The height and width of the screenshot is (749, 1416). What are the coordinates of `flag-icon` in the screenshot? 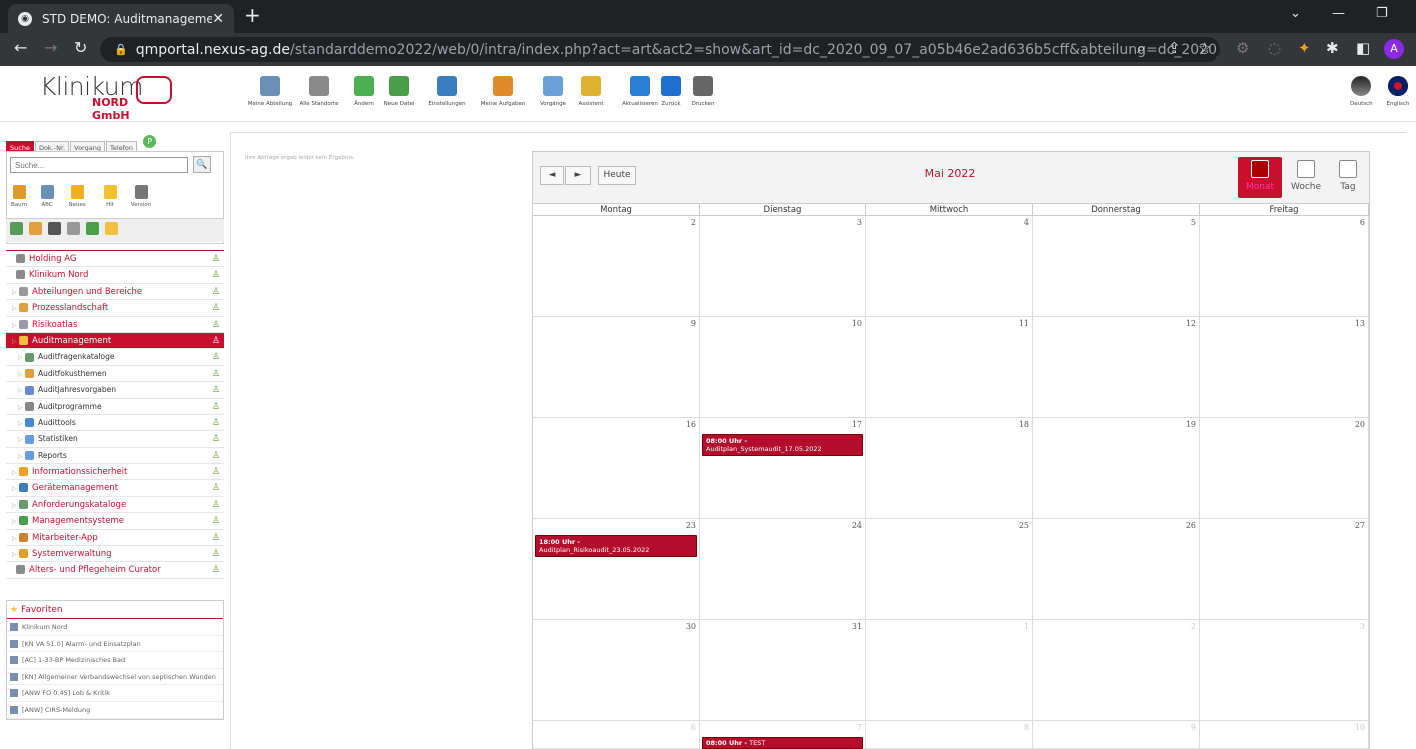 It's located at (92, 228).